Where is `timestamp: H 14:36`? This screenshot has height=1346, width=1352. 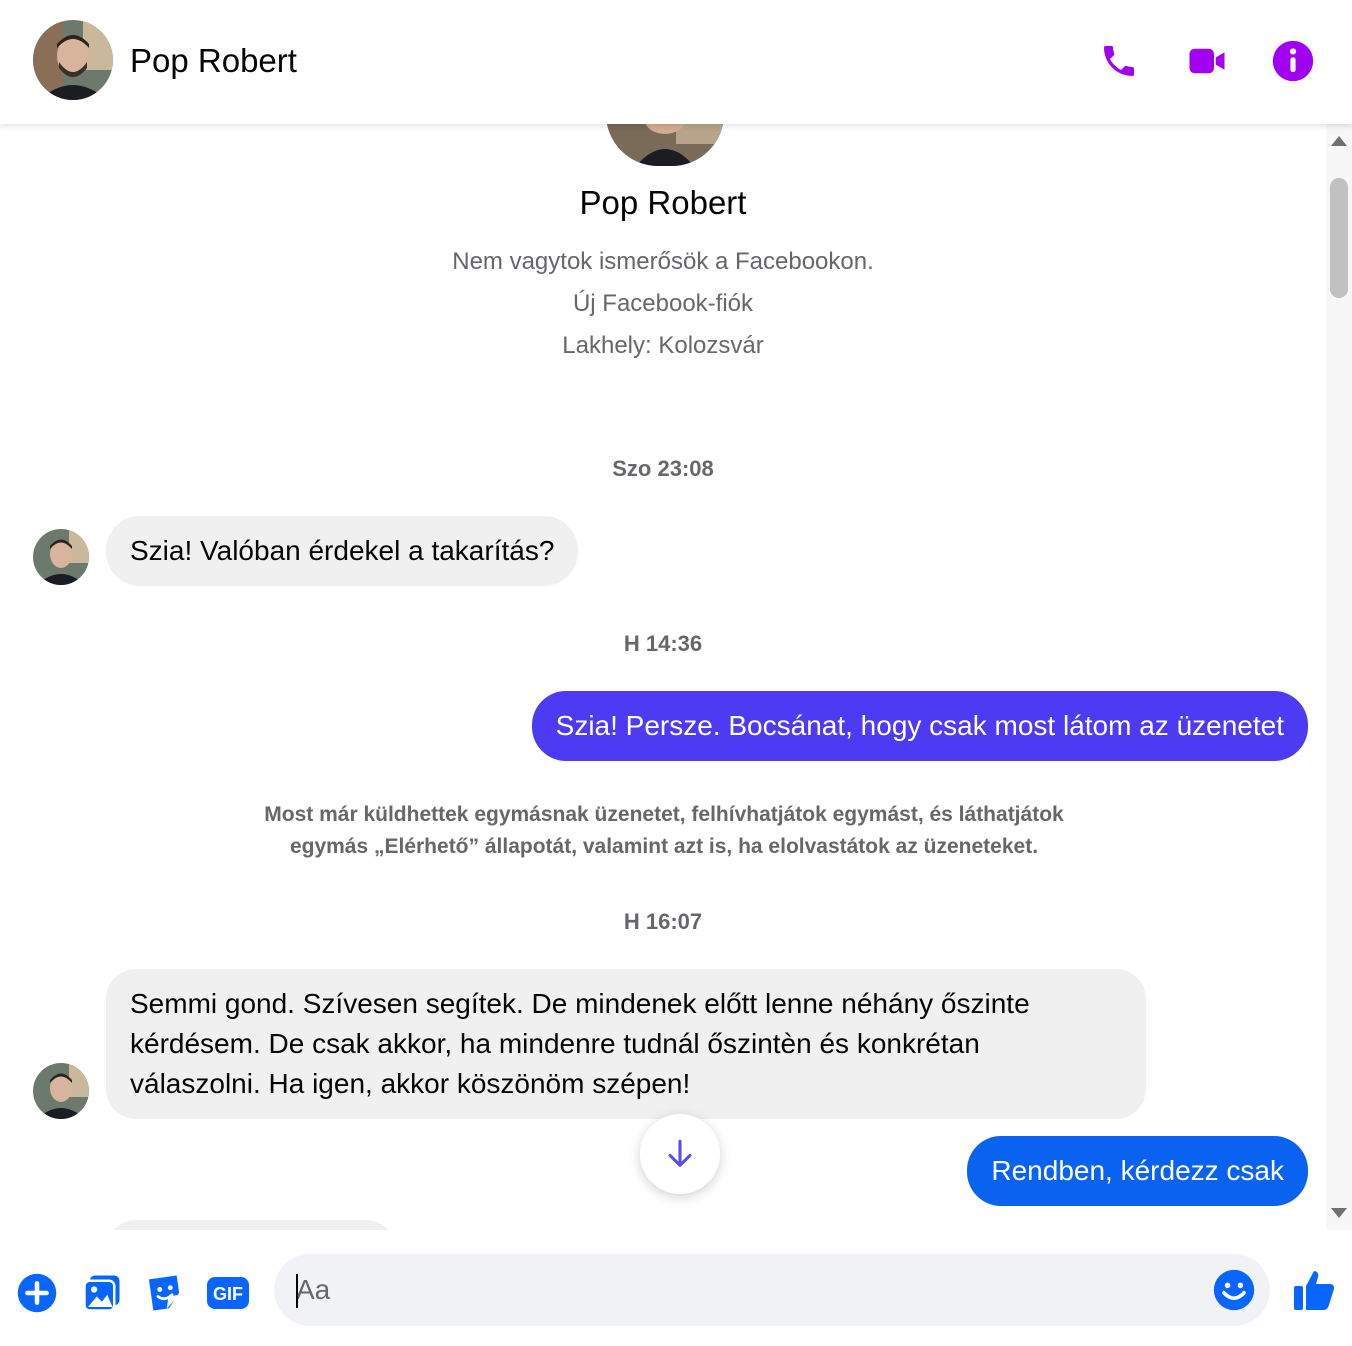 timestamp: H 14:36 is located at coordinates (663, 643).